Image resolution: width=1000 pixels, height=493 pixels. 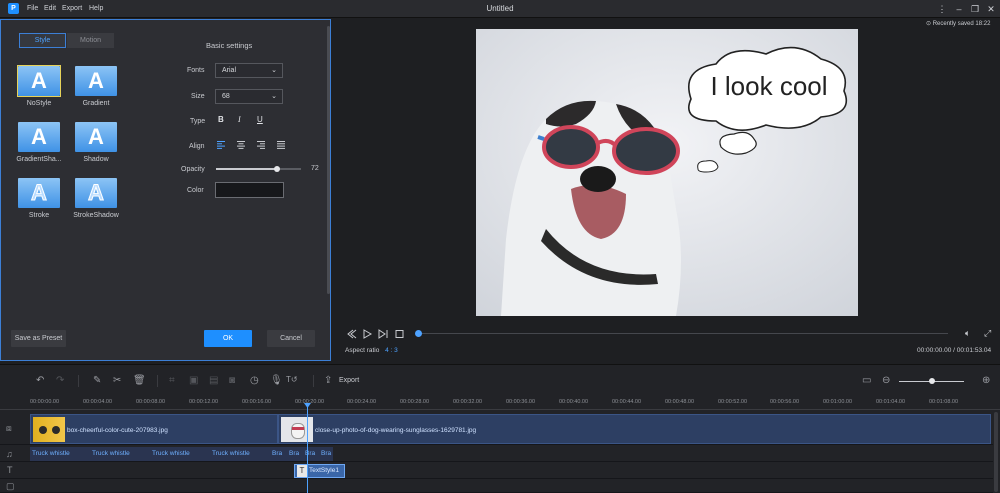 I want to click on ruler-tick: 00:00:48.00, so click(x=680, y=402).